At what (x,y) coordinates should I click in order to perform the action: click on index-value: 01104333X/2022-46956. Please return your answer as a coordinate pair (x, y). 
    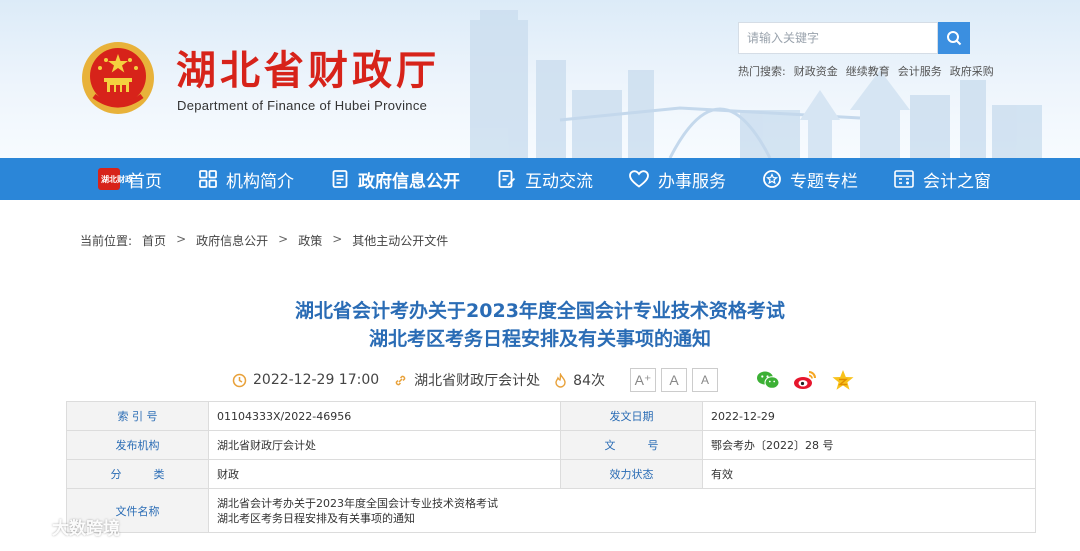
    Looking at the image, I should click on (384, 416).